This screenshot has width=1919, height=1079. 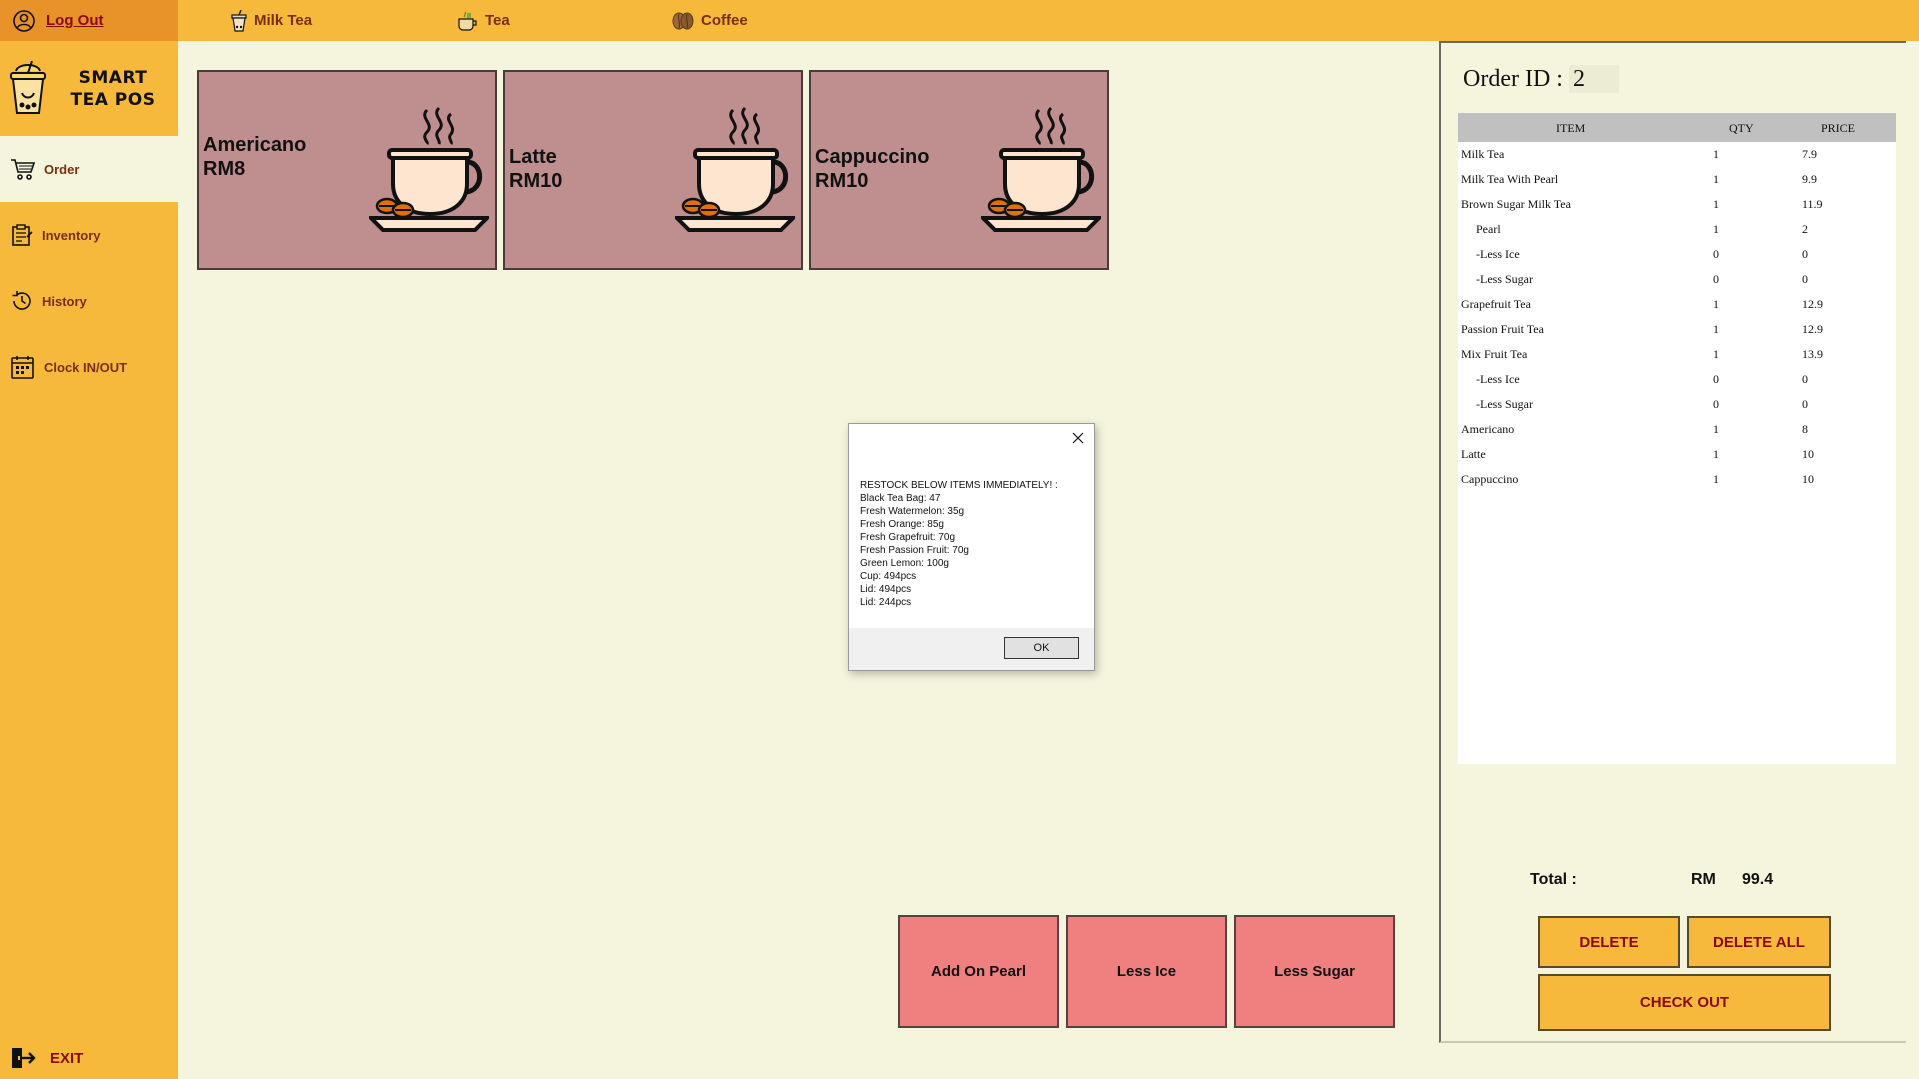 What do you see at coordinates (483, 20) in the screenshot?
I see `tab-tea: Tea` at bounding box center [483, 20].